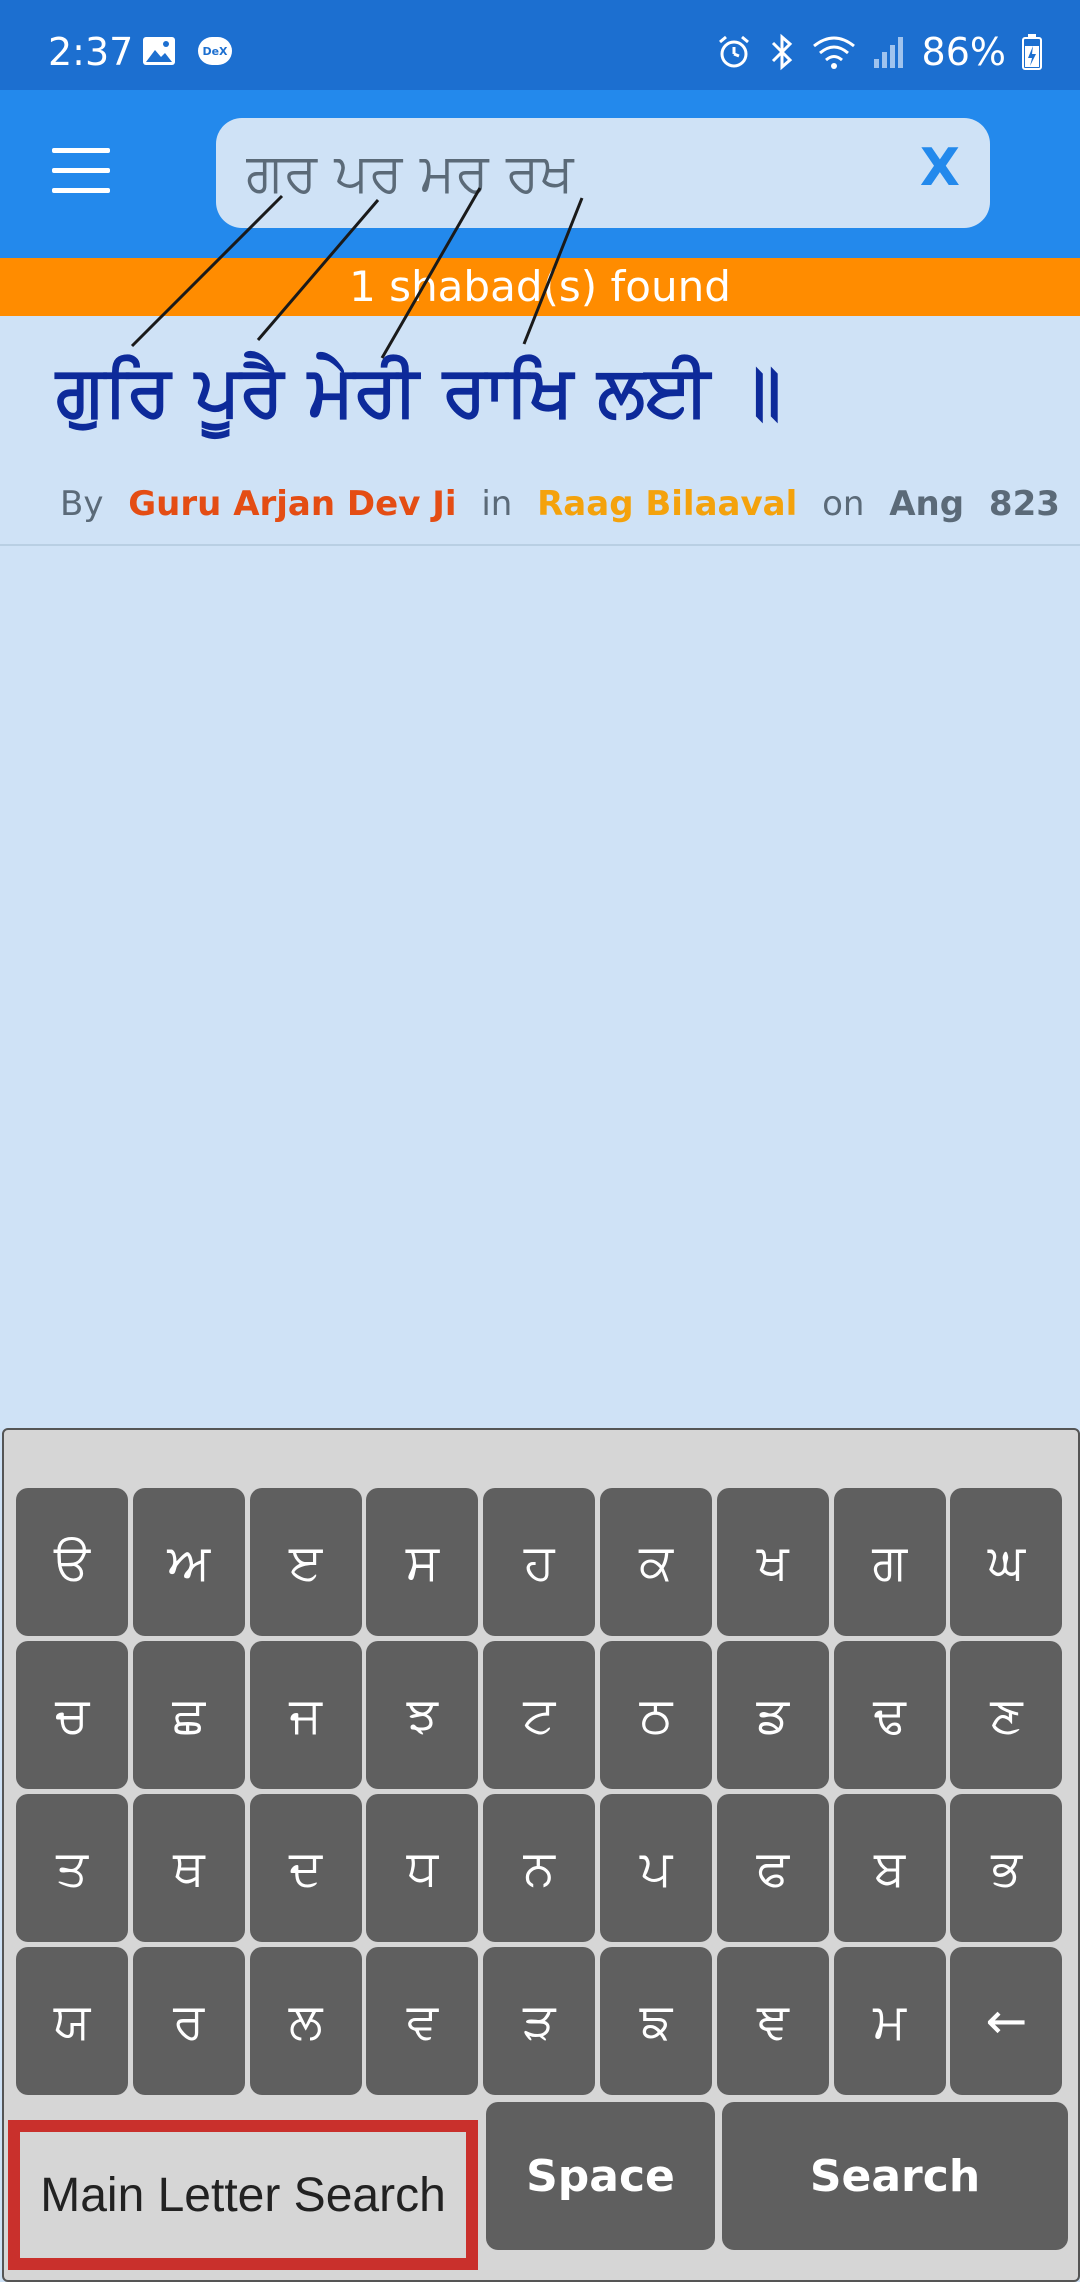  What do you see at coordinates (188, 2021) in the screenshot?
I see `letter-key: ਰ` at bounding box center [188, 2021].